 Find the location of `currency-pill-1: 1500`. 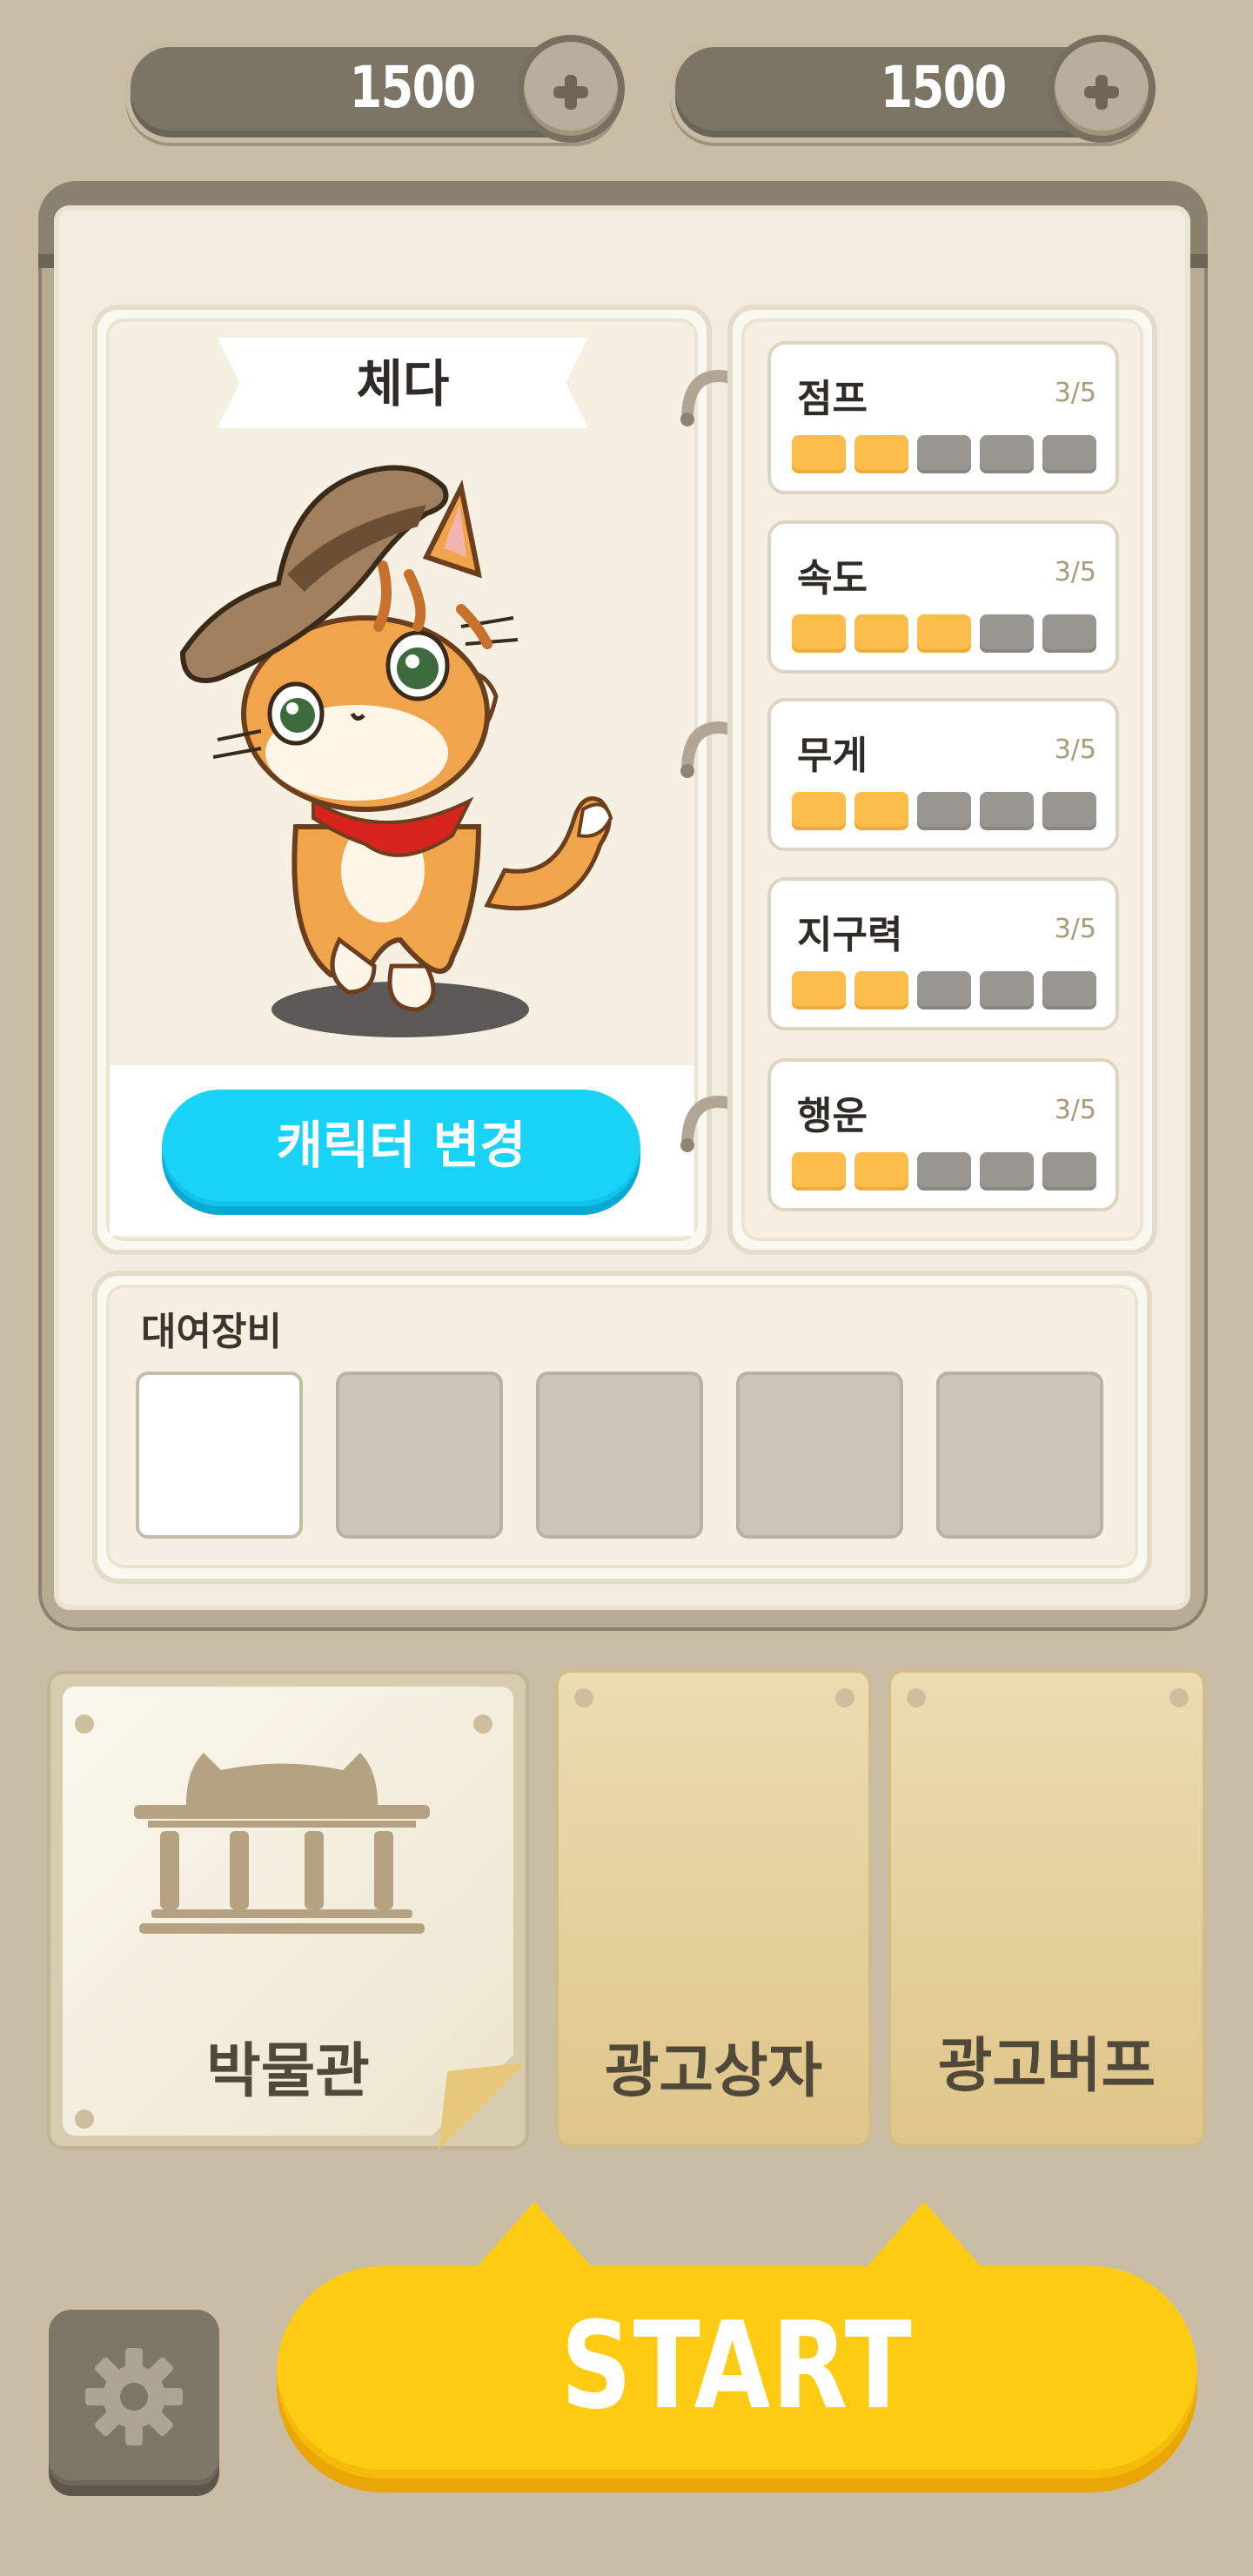

currency-pill-1: 1500 is located at coordinates (375, 89).